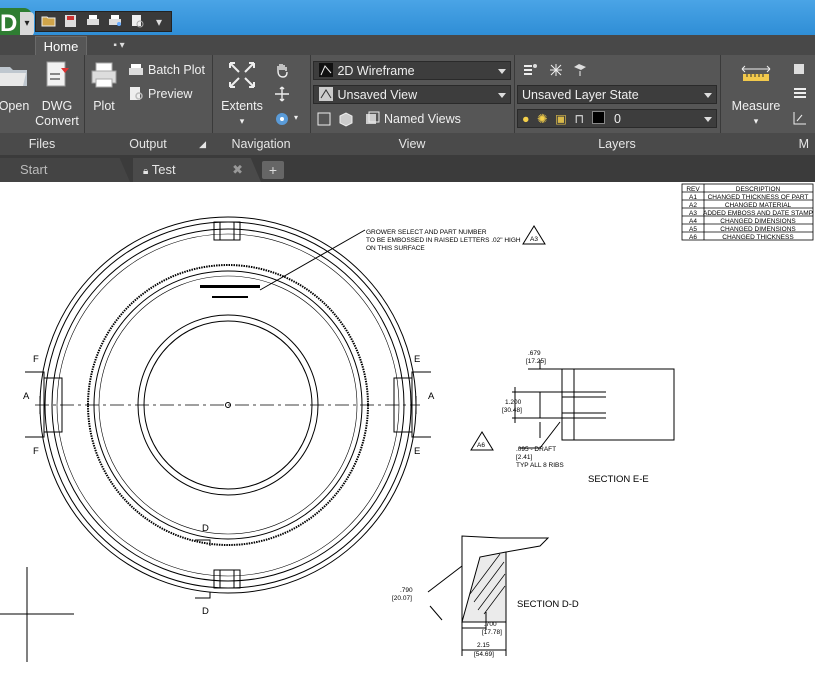 The height and width of the screenshot is (692, 815). I want to click on named-views-button: Named Views, so click(412, 119).